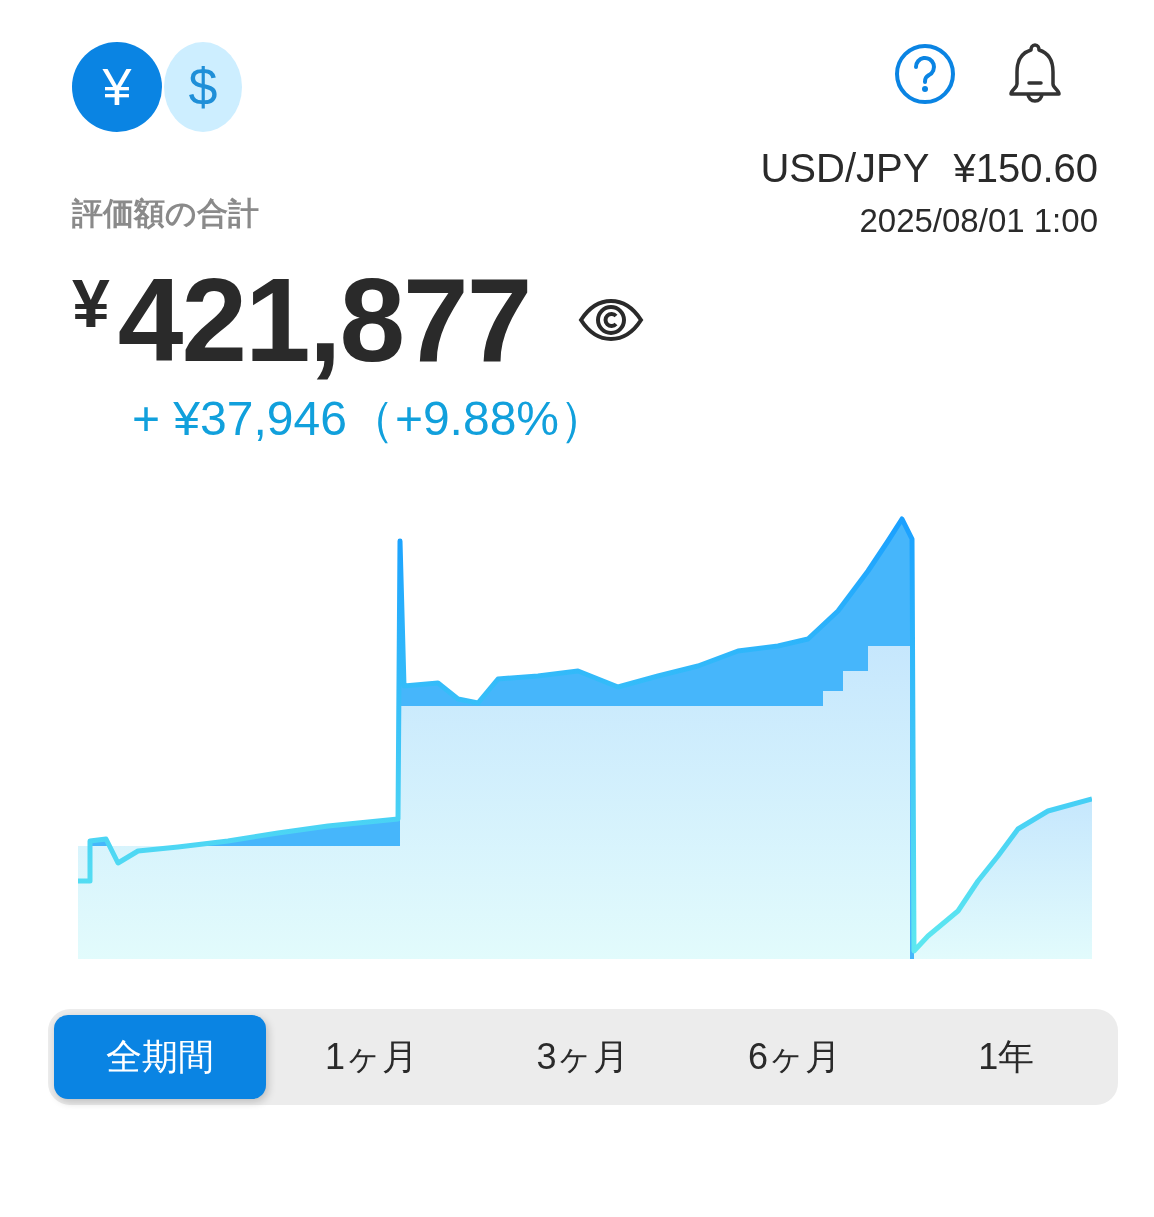 This screenshot has width=1154, height=1217. What do you see at coordinates (371, 1057) in the screenshot?
I see `period-tab: 1ヶ月` at bounding box center [371, 1057].